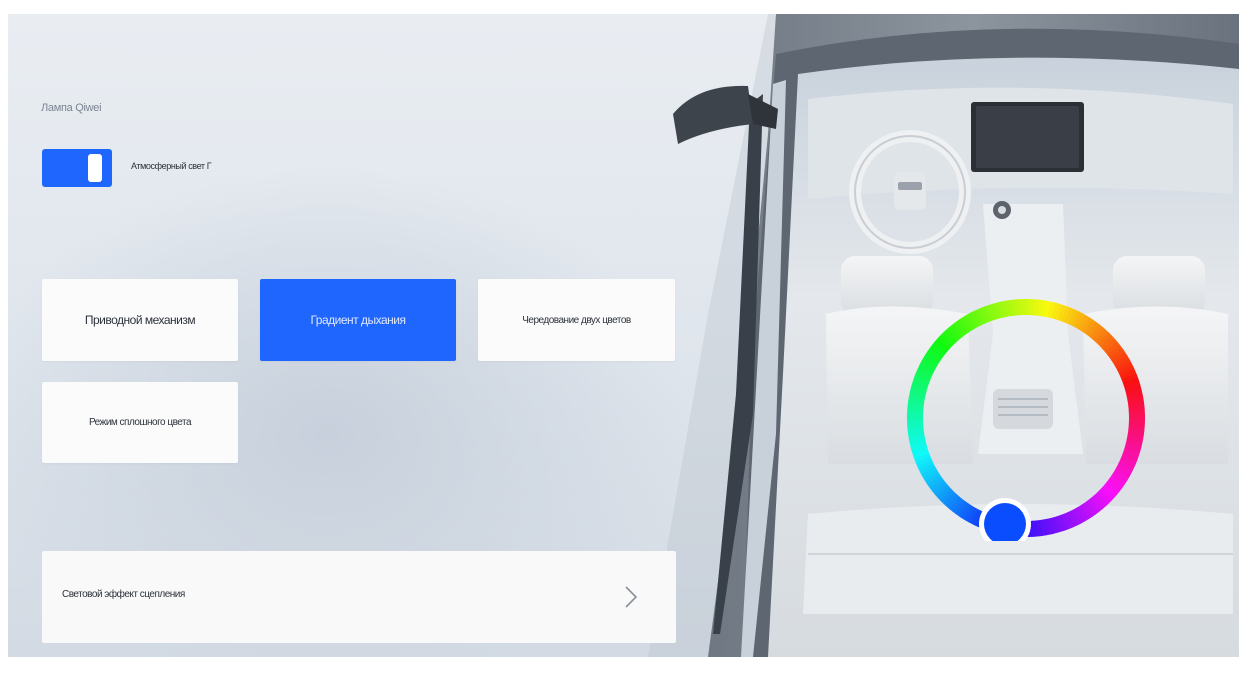  Describe the element at coordinates (77, 168) in the screenshot. I see `ambient-light-toggle` at that location.